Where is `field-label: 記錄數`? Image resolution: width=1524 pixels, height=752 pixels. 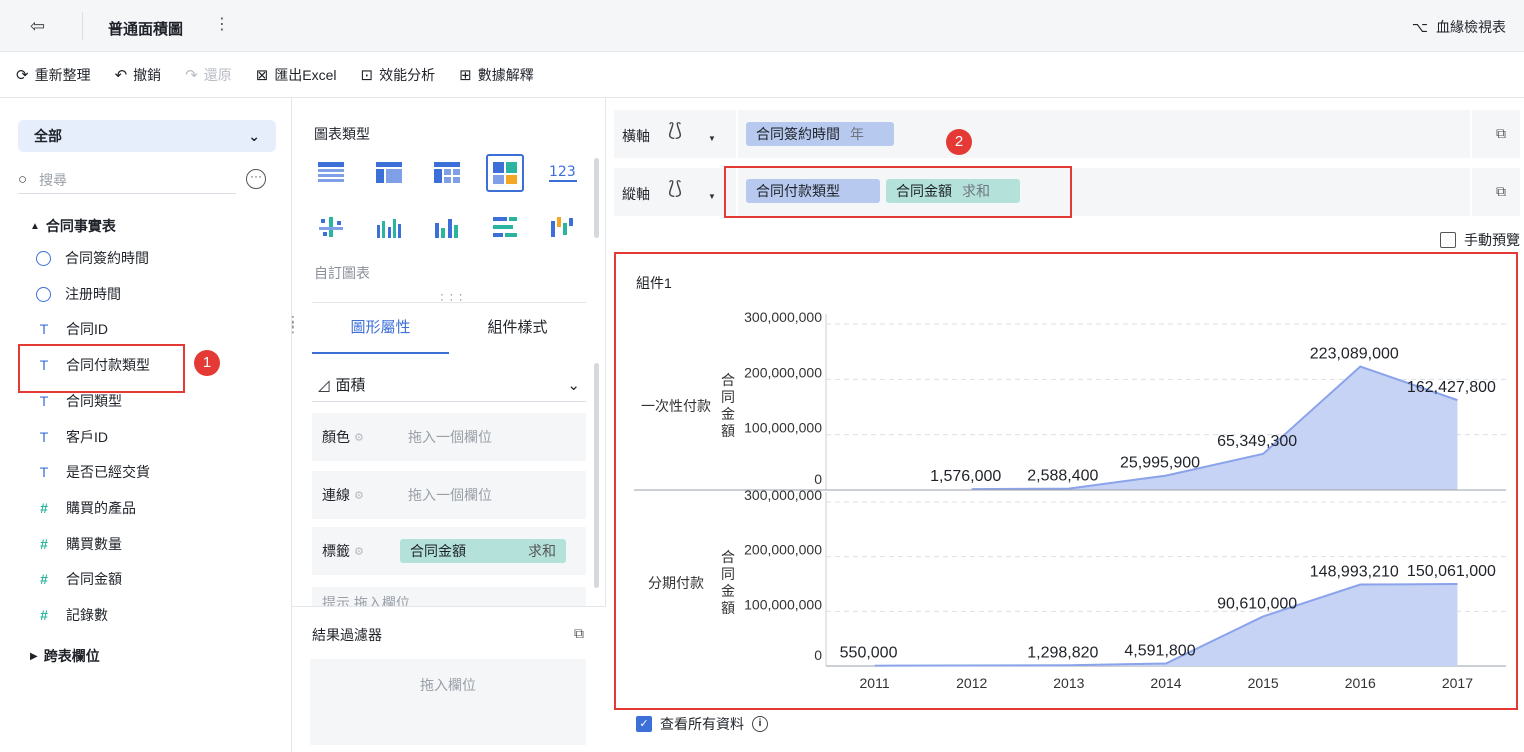 field-label: 記錄數 is located at coordinates (87, 615).